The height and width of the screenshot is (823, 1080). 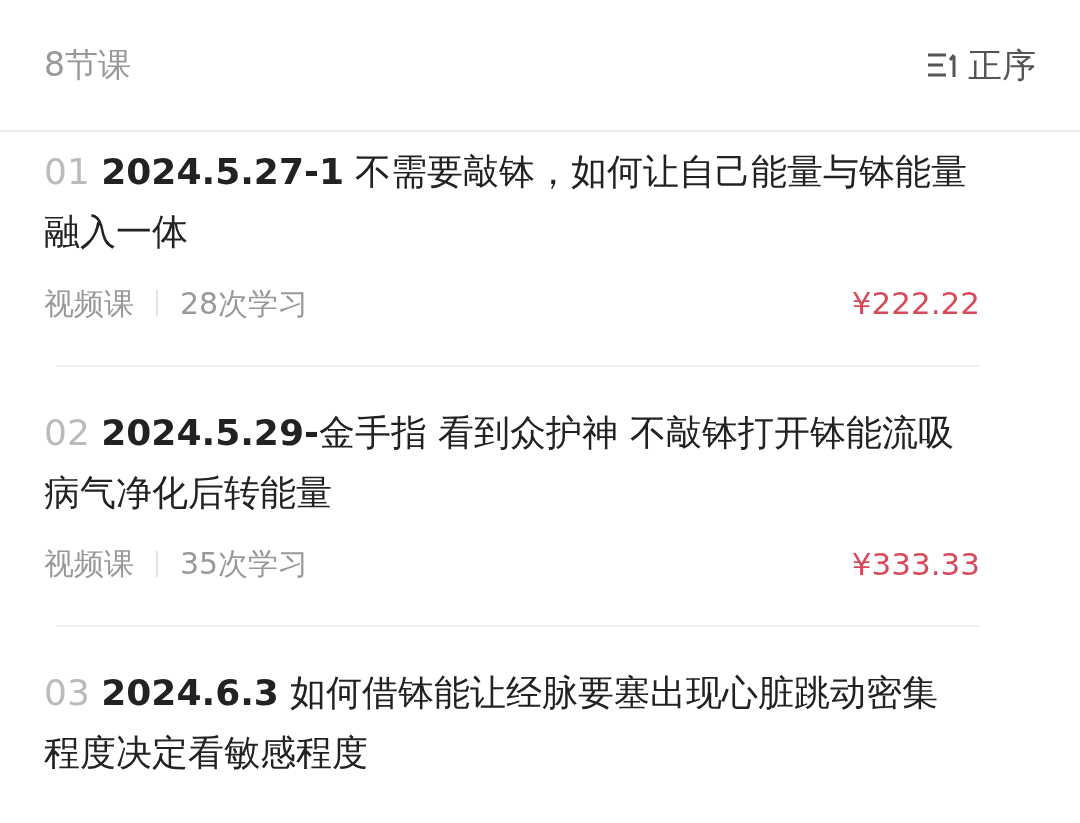 What do you see at coordinates (509, 462) in the screenshot?
I see `lesson-title: 02 2024.5.29-金手指 看到众护神 不敲钵打开钵能流吸病气净化后转能量` at bounding box center [509, 462].